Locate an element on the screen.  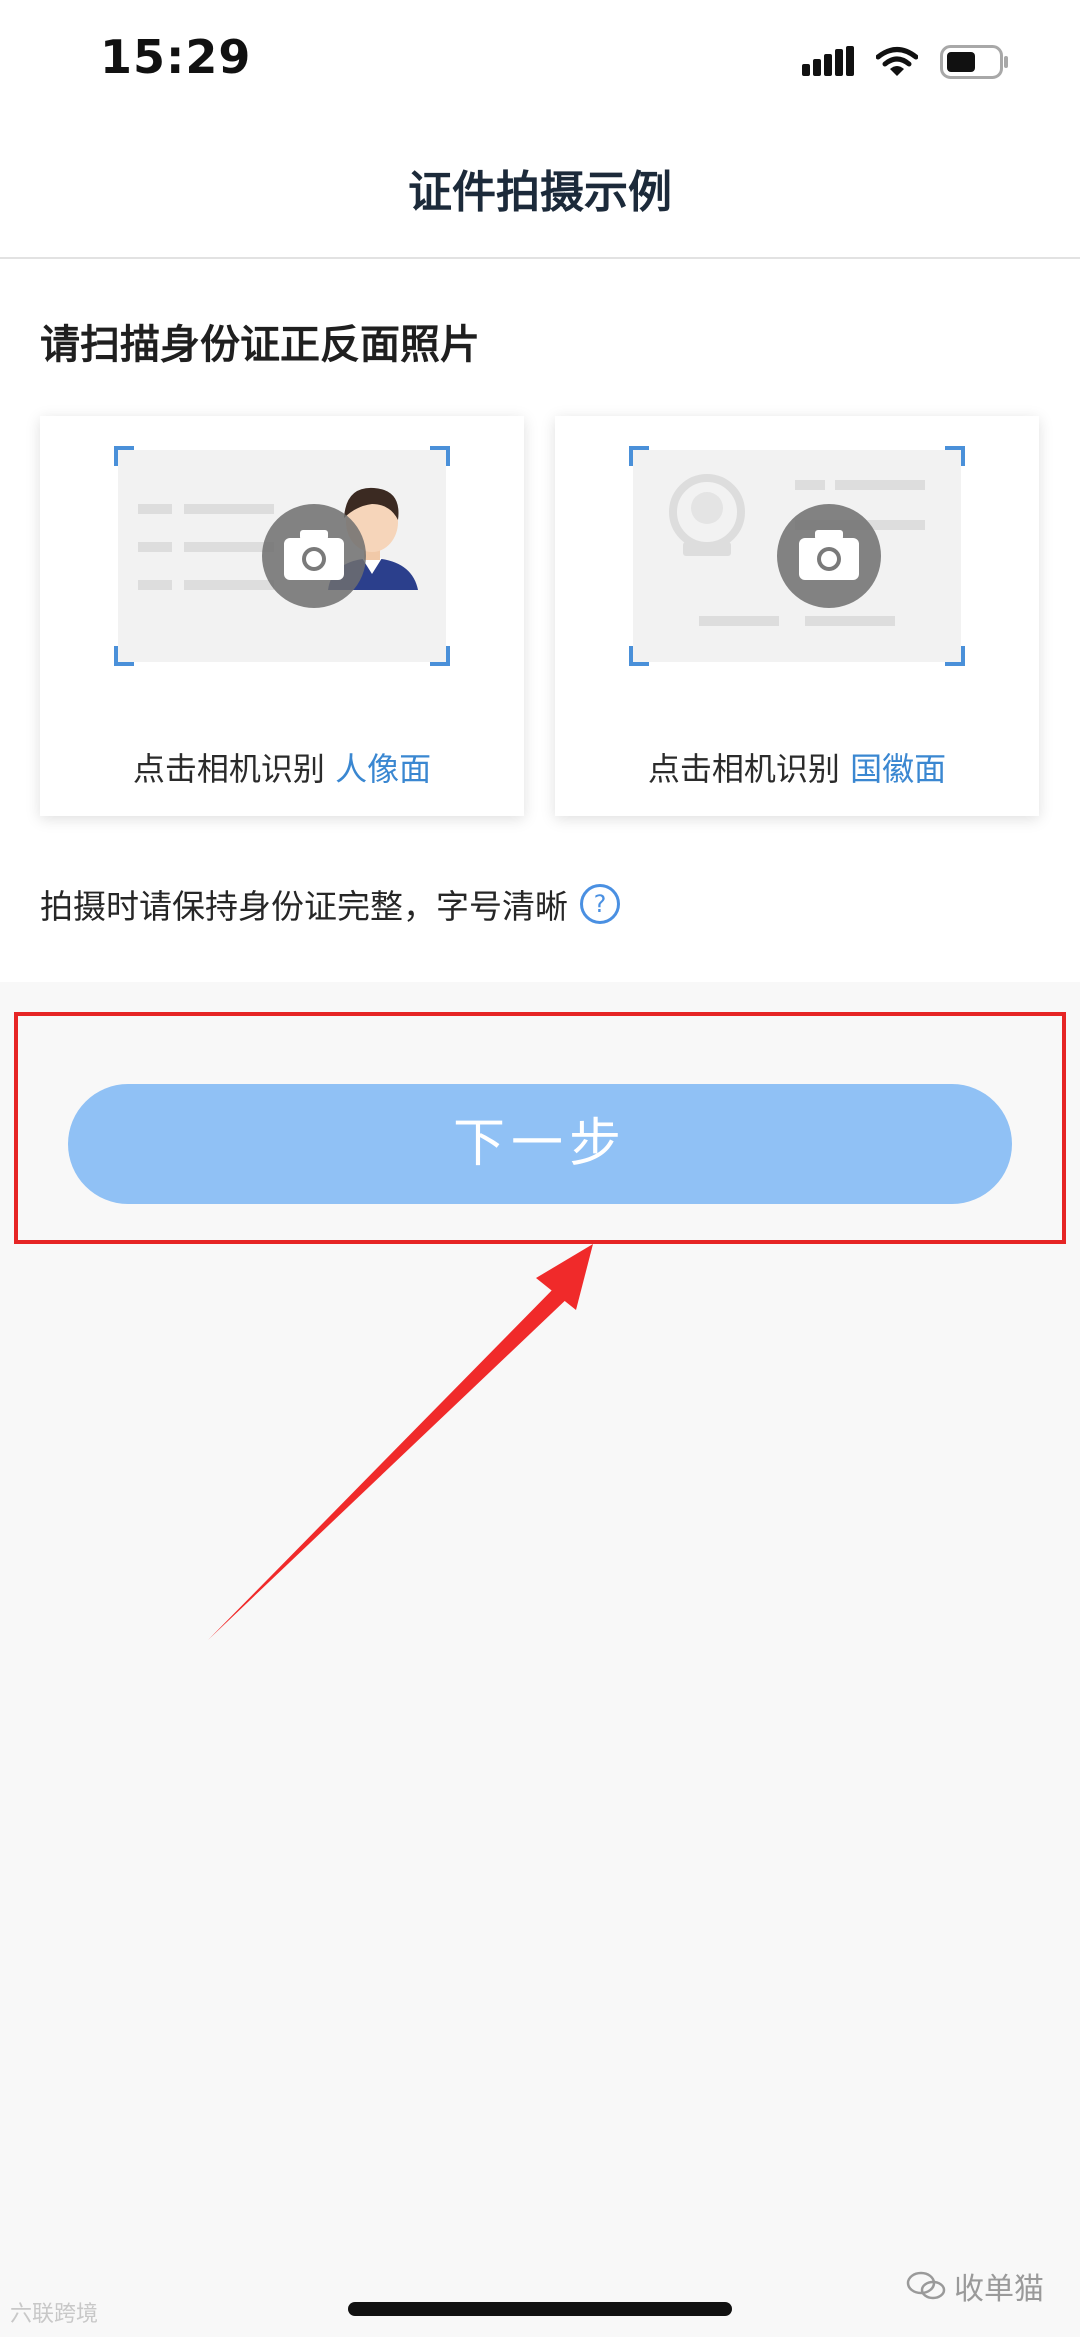
back-caption-prefix: 点击相机识别 is located at coordinates (743, 769).